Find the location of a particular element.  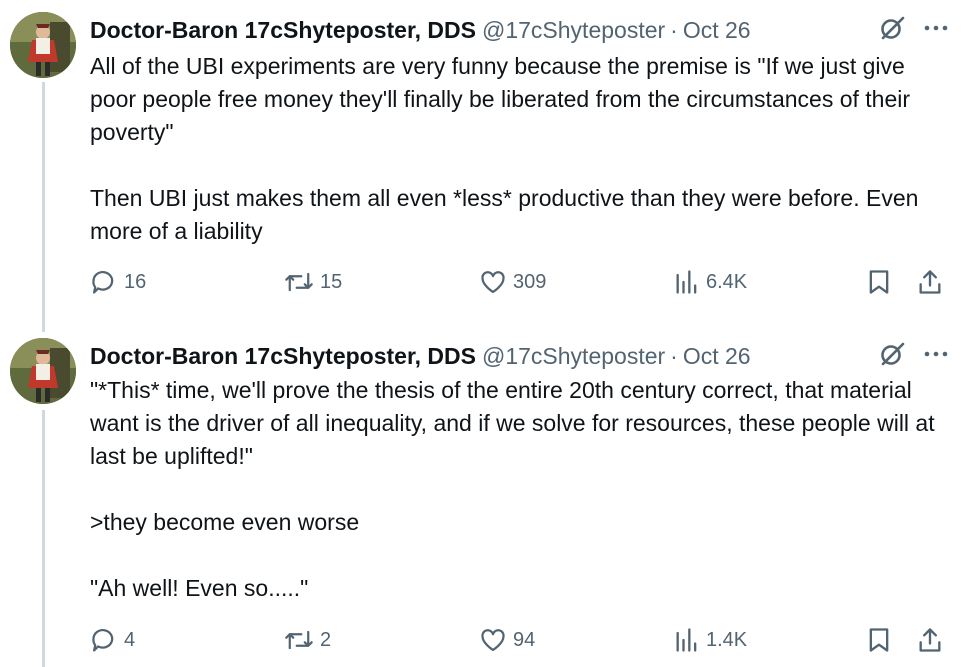

views-button: 1.4K is located at coordinates (710, 640).